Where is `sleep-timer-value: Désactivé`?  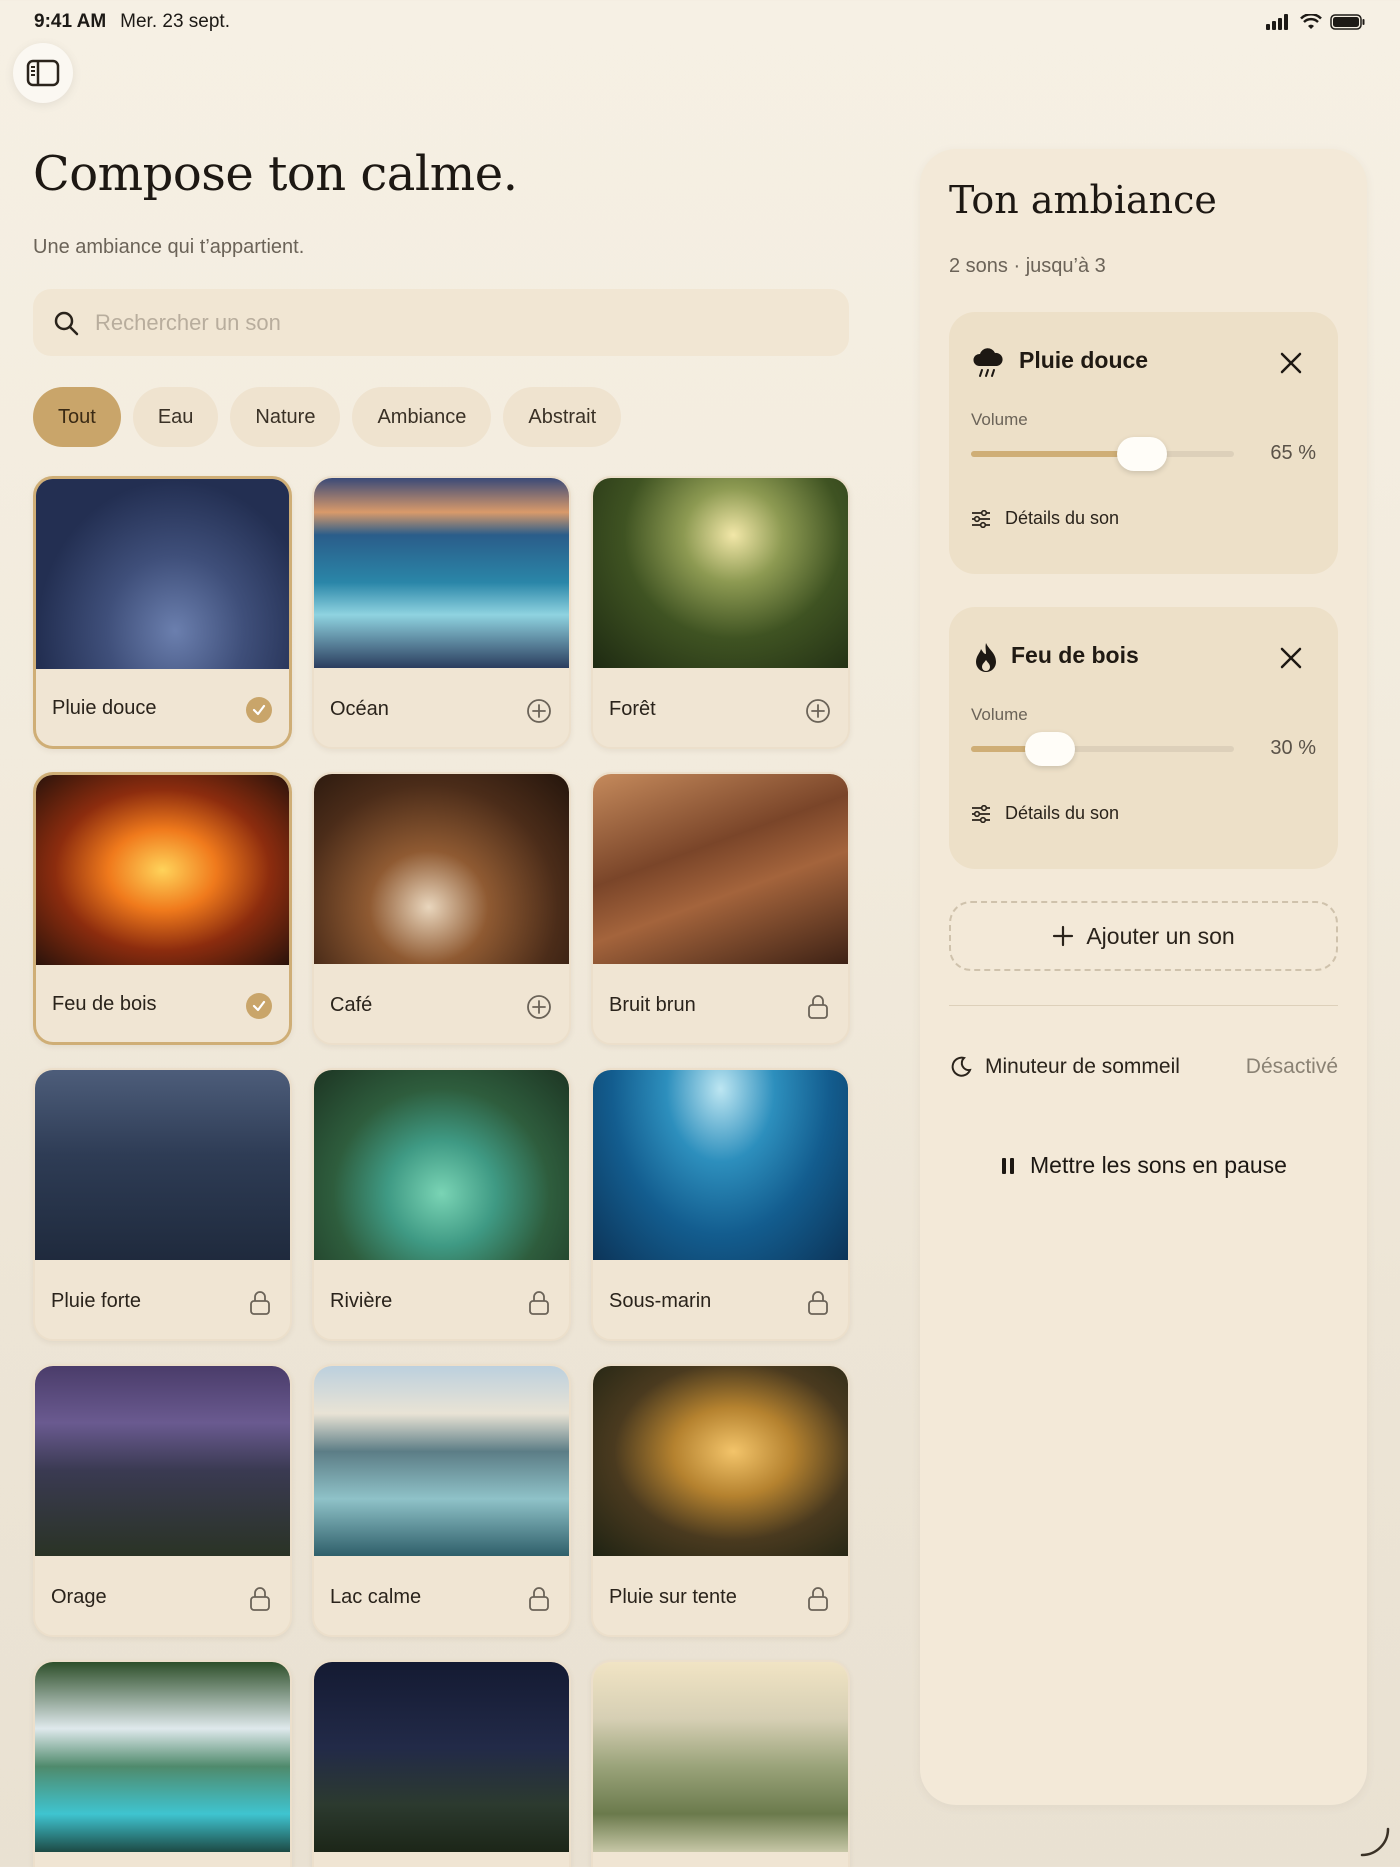 sleep-timer-value: Désactivé is located at coordinates (1291, 1066).